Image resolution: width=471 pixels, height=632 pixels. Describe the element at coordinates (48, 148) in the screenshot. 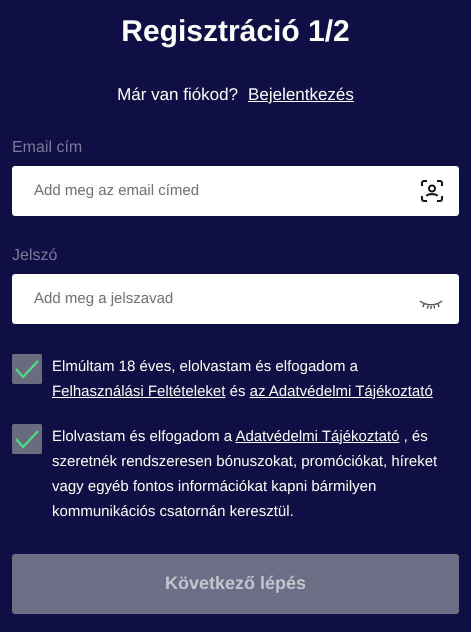

I see `field-label: Email cím` at that location.